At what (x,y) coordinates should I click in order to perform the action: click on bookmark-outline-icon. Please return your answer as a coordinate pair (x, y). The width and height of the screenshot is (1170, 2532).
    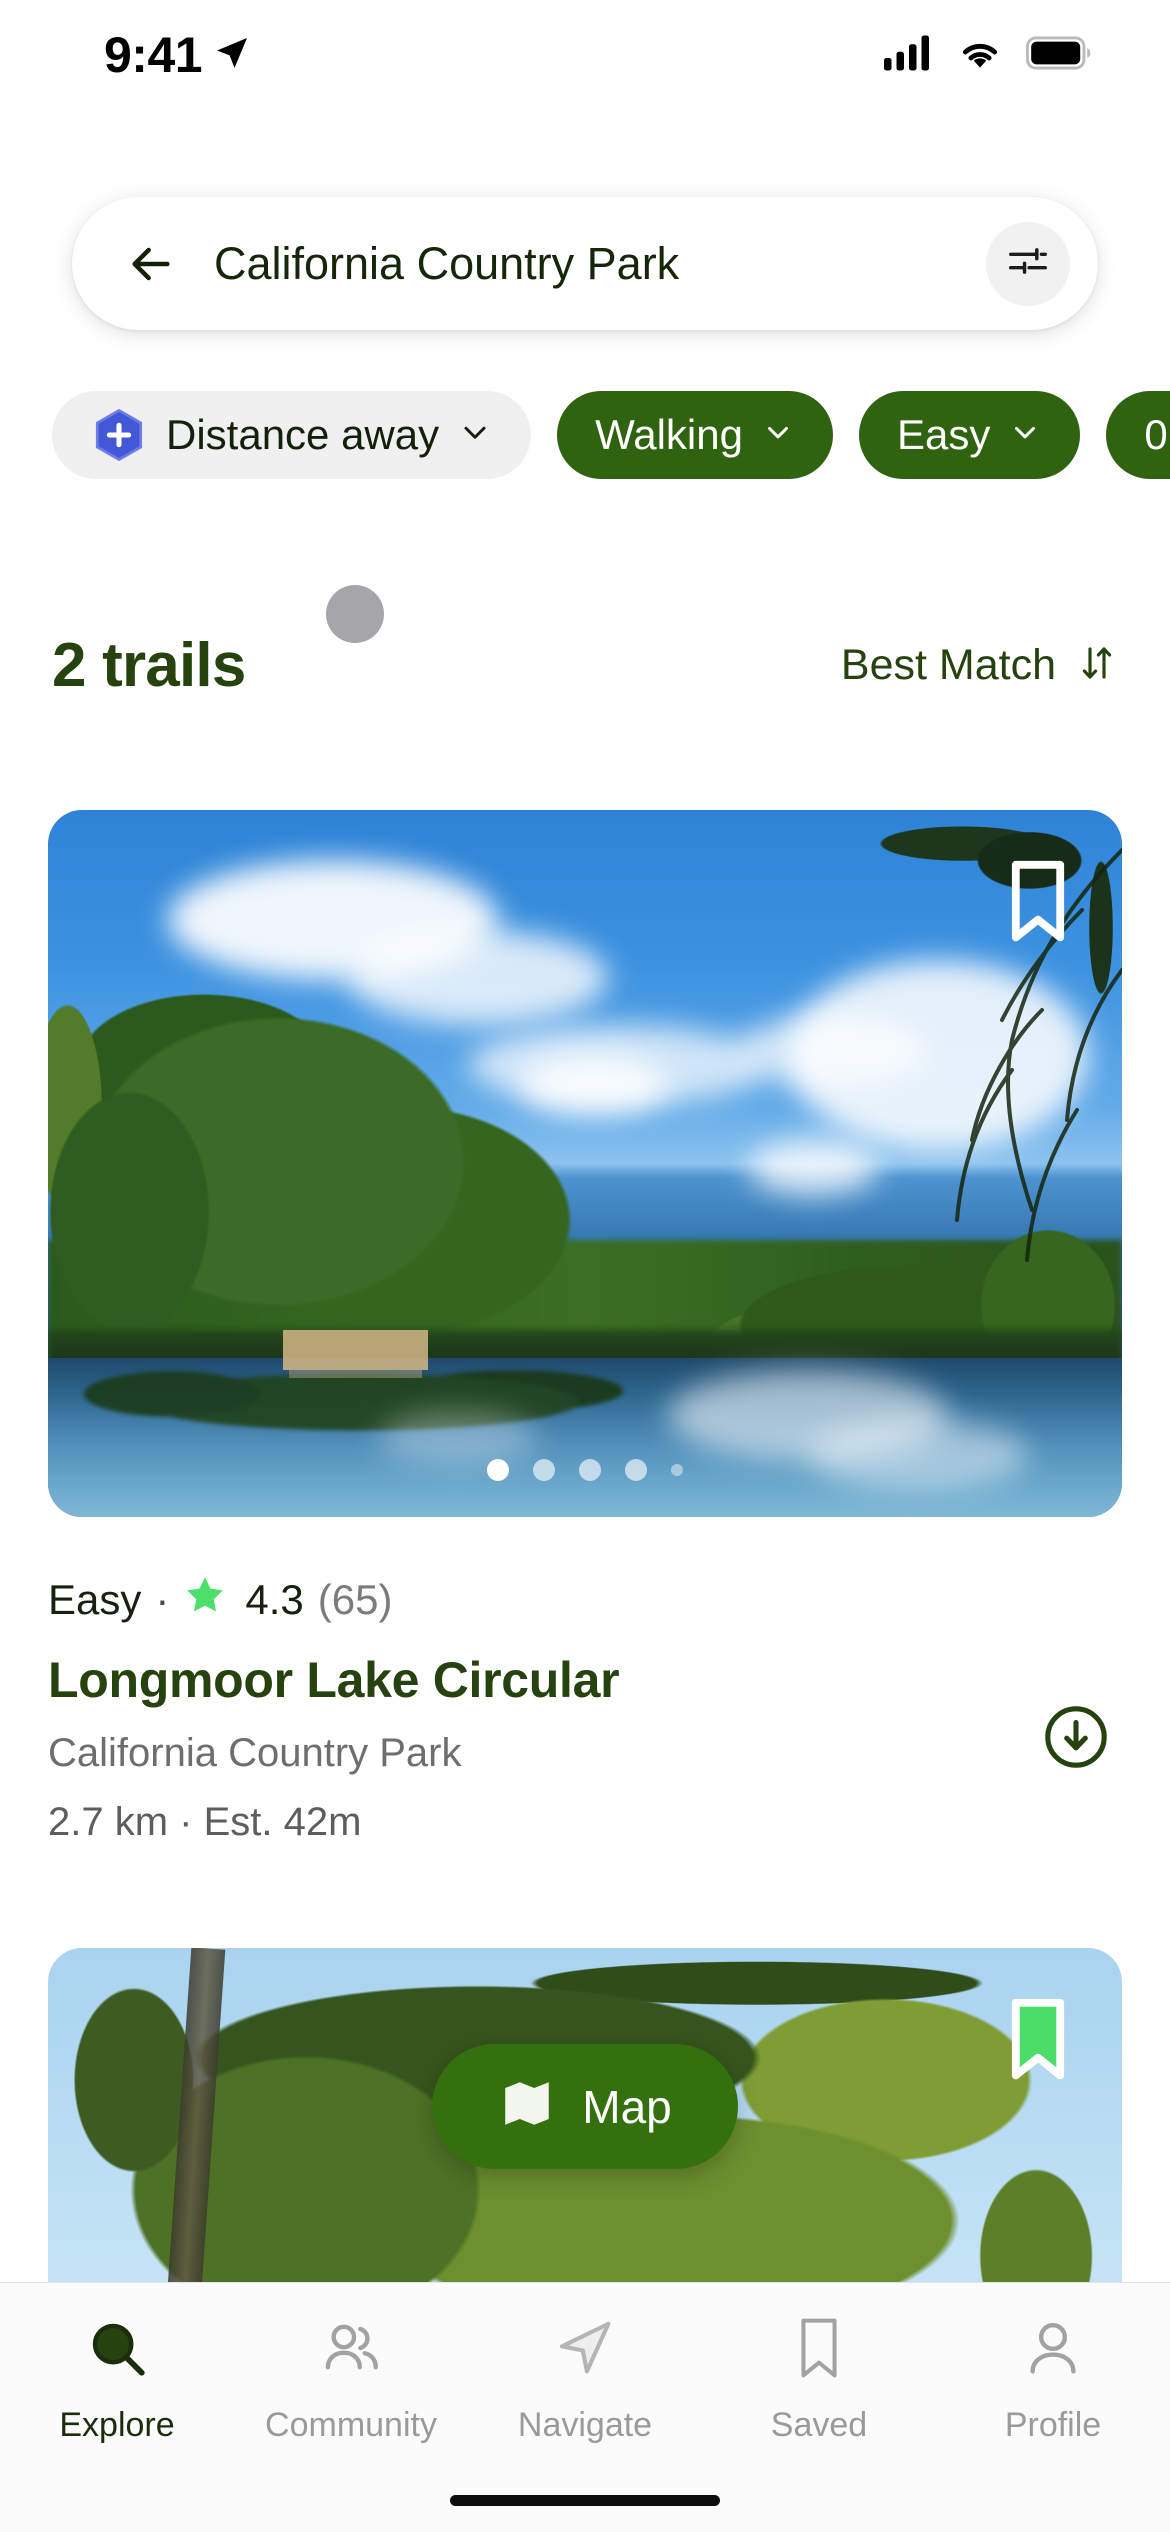
    Looking at the image, I should click on (1038, 904).